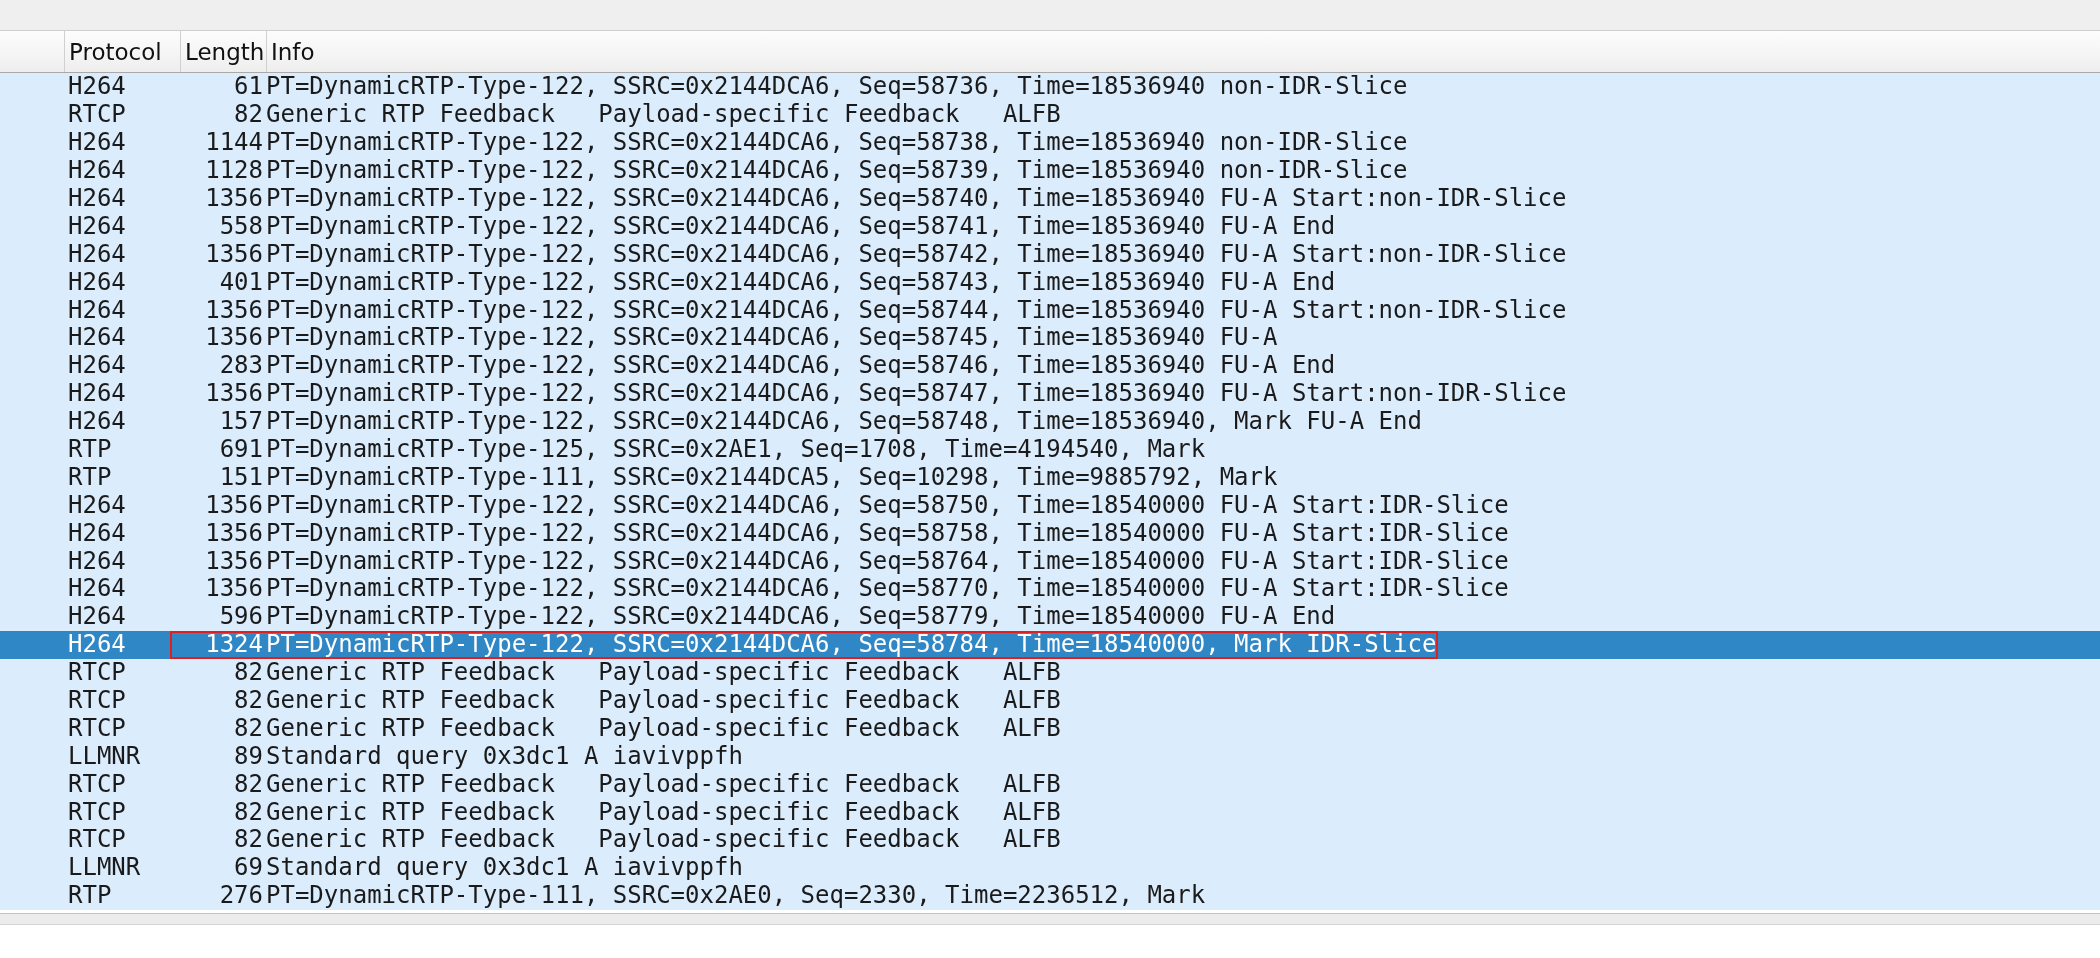 The width and height of the screenshot is (2100, 958). Describe the element at coordinates (223, 51) in the screenshot. I see `column-header: Length` at that location.